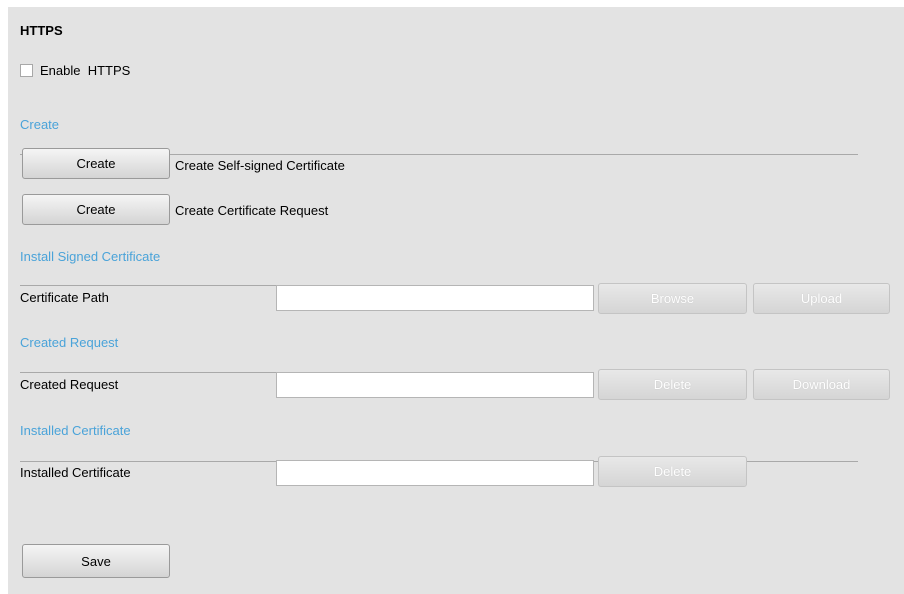 This screenshot has height=594, width=904. Describe the element at coordinates (69, 384) in the screenshot. I see `created-request-label: Created Request` at that location.